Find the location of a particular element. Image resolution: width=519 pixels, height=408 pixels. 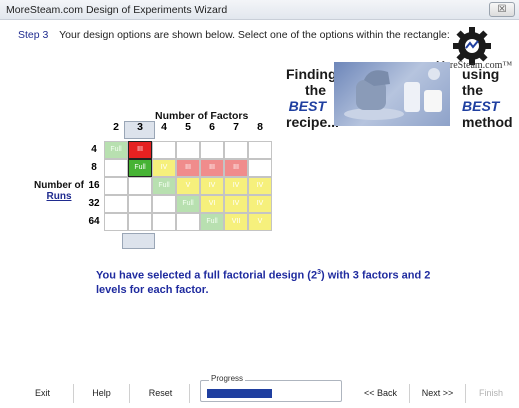

design-cell-r32-f5: Full is located at coordinates (188, 204).